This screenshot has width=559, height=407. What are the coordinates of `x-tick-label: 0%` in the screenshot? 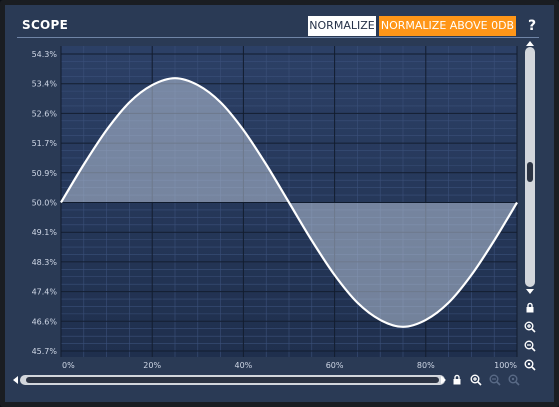 It's located at (68, 365).